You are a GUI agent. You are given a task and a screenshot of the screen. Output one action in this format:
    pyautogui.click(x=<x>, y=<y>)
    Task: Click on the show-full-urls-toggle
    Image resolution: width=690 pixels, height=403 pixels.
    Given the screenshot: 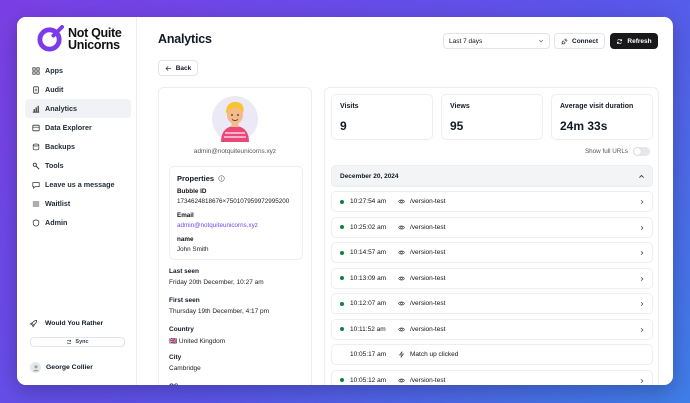 What is the action you would take?
    pyautogui.click(x=641, y=151)
    